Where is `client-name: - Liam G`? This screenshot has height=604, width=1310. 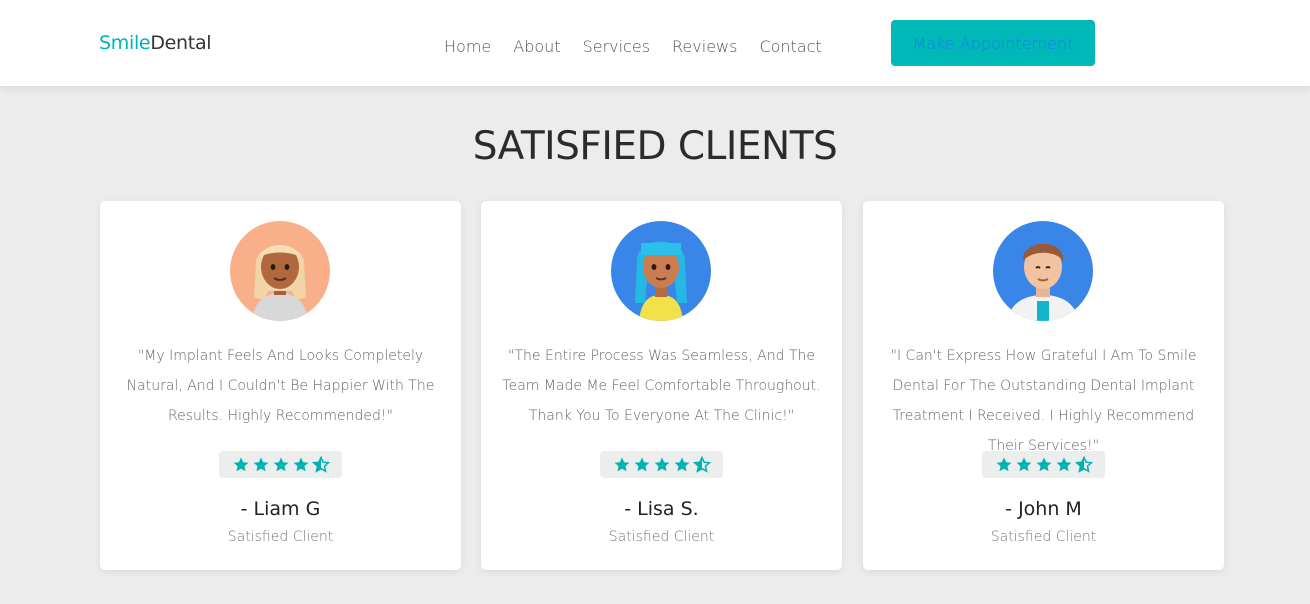
client-name: - Liam G is located at coordinates (280, 509).